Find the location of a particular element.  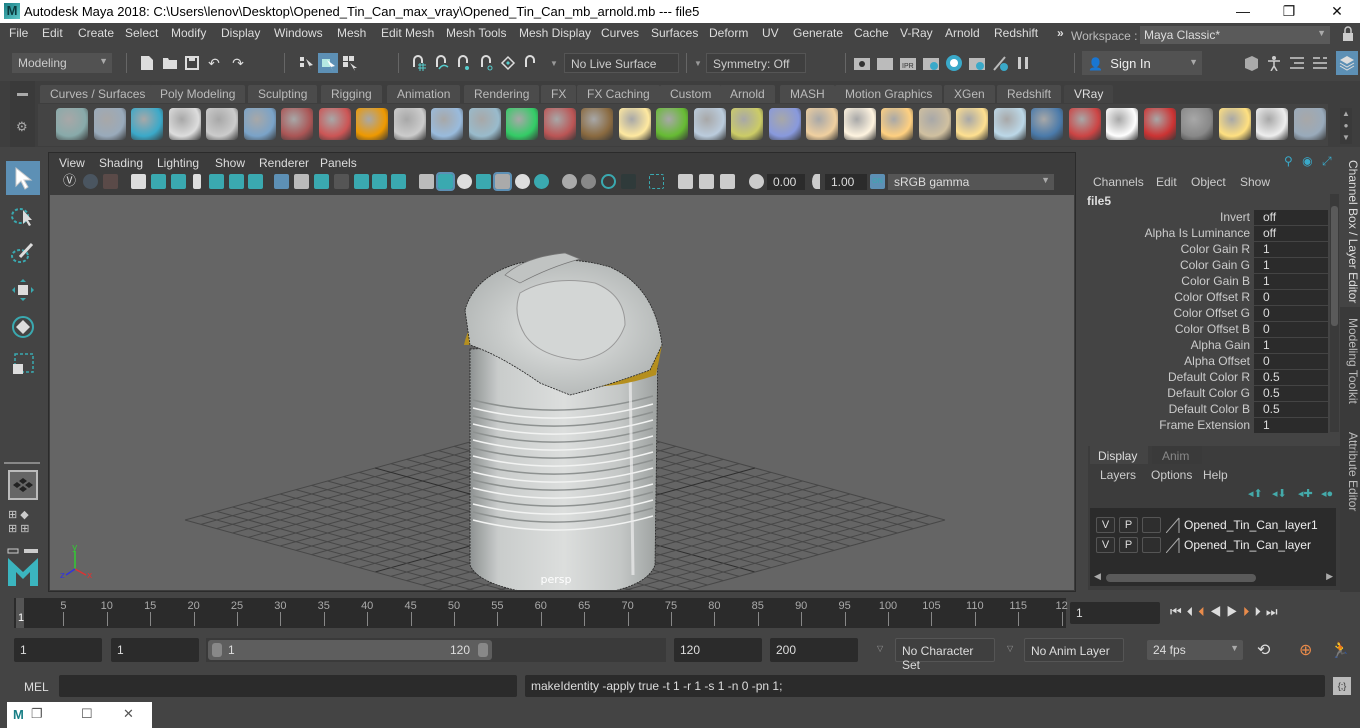

menu-windows: Windows is located at coordinates (298, 33).